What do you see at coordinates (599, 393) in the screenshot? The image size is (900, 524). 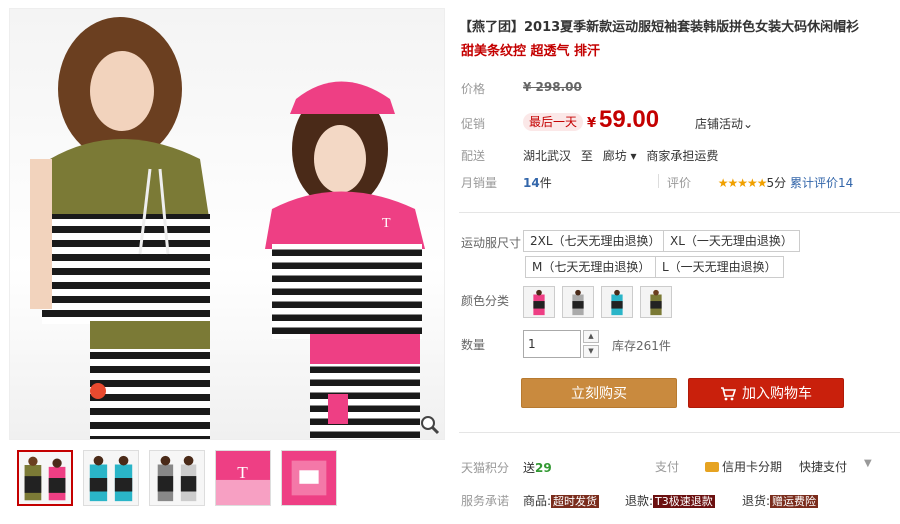 I see `buy-now-button: 立刻购买` at bounding box center [599, 393].